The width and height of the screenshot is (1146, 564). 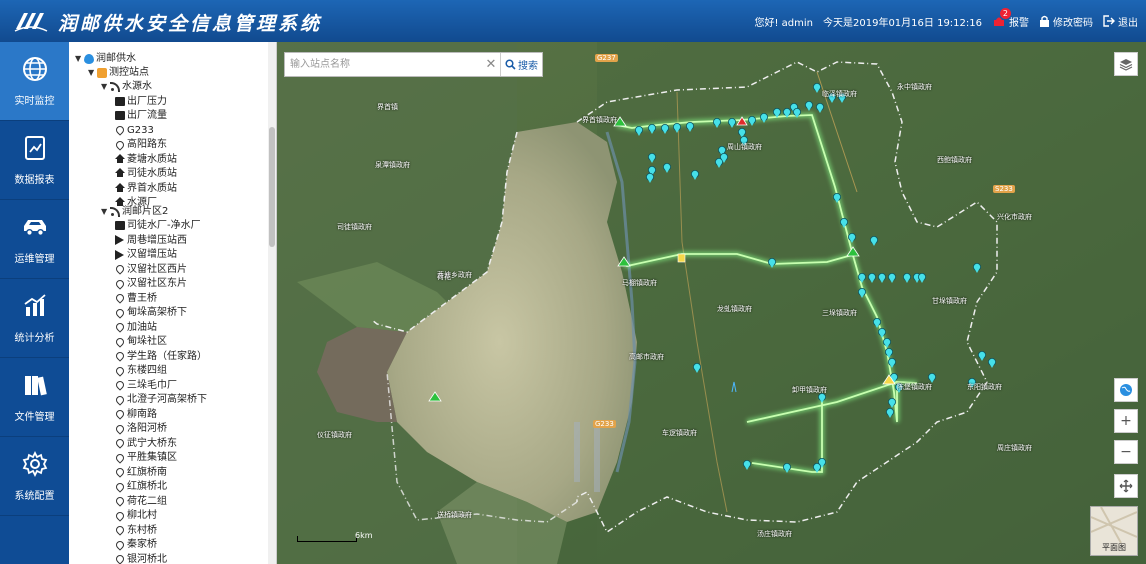 What do you see at coordinates (354, 227) in the screenshot?
I see `map-place-label: 司徒镇政府` at bounding box center [354, 227].